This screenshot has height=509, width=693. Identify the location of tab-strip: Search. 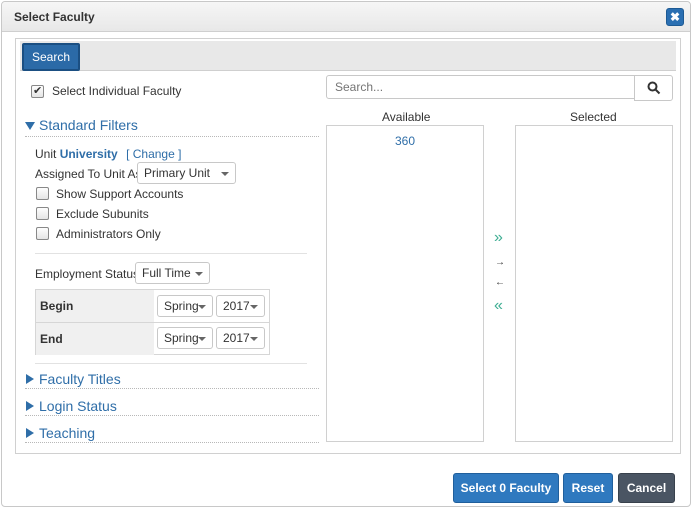
(348, 56).